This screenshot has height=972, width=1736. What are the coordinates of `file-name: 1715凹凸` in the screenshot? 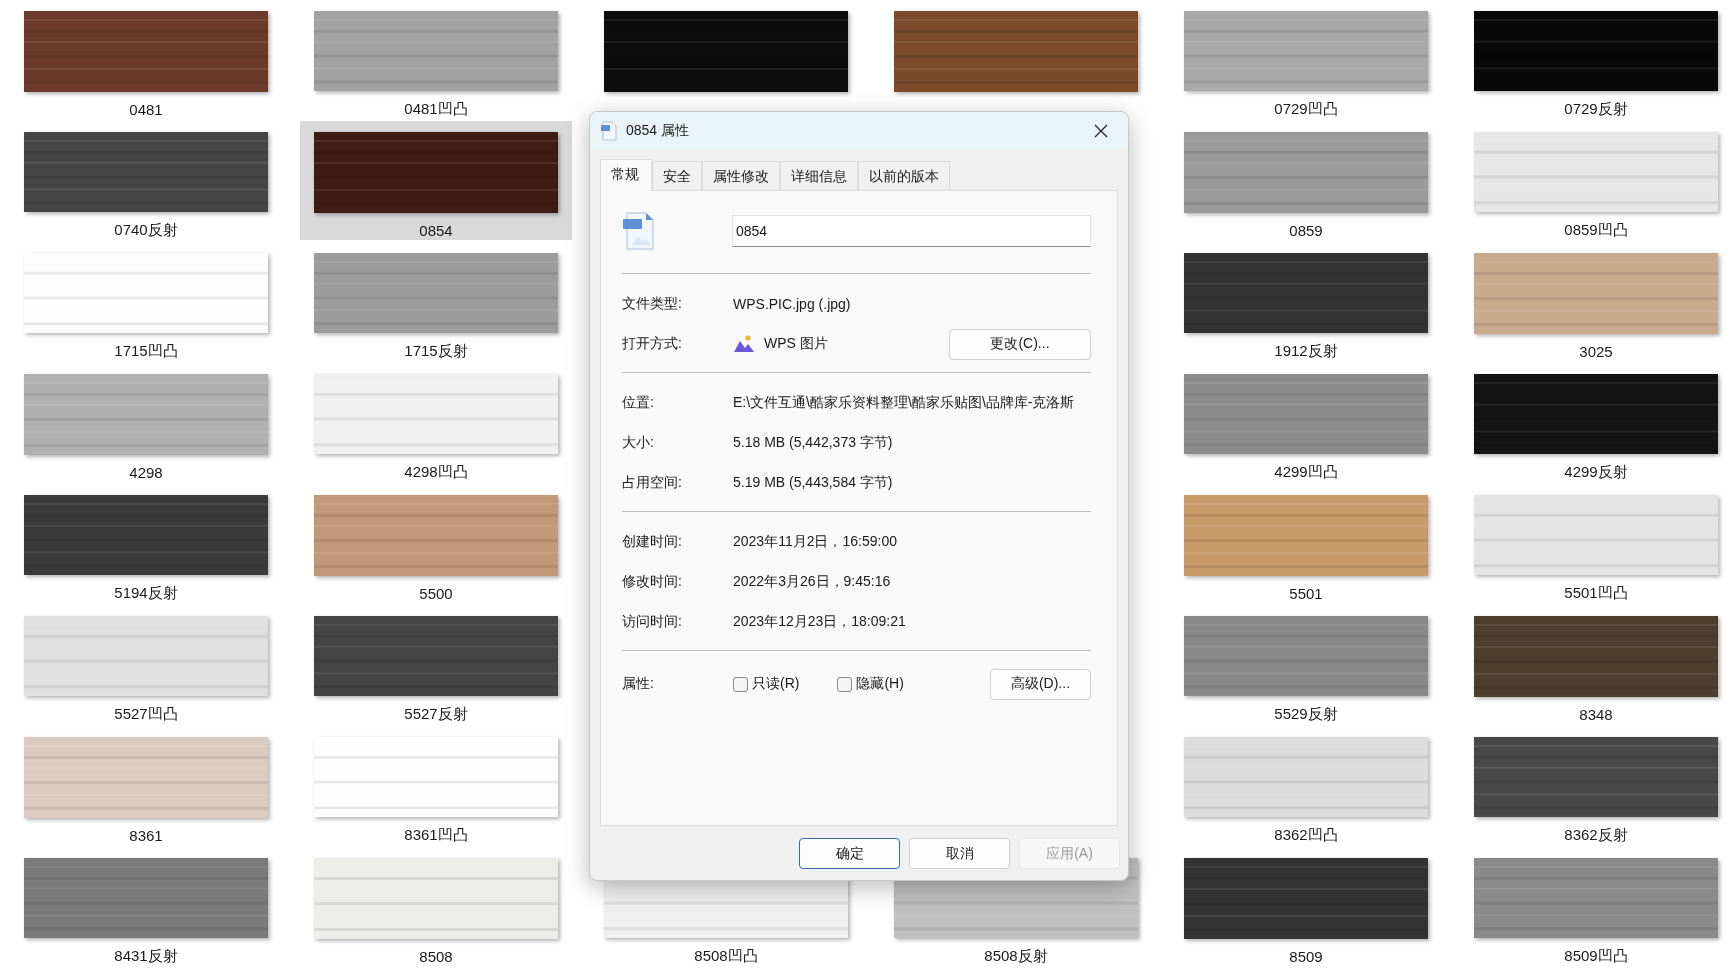 It's located at (146, 351).